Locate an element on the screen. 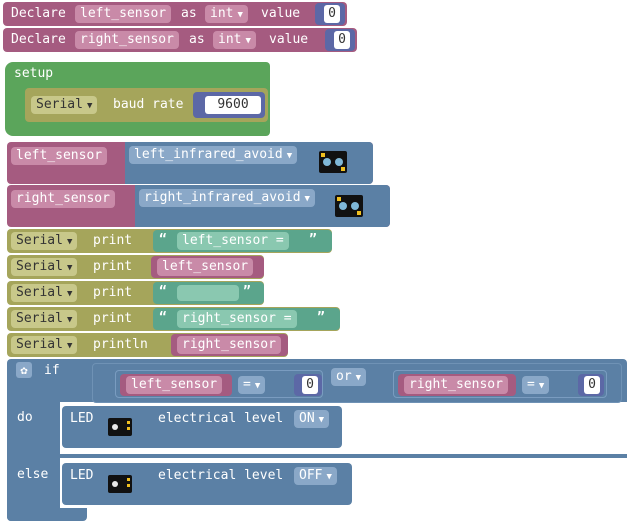  text-string-block: “ right_sensor = ” is located at coordinates (246, 319).